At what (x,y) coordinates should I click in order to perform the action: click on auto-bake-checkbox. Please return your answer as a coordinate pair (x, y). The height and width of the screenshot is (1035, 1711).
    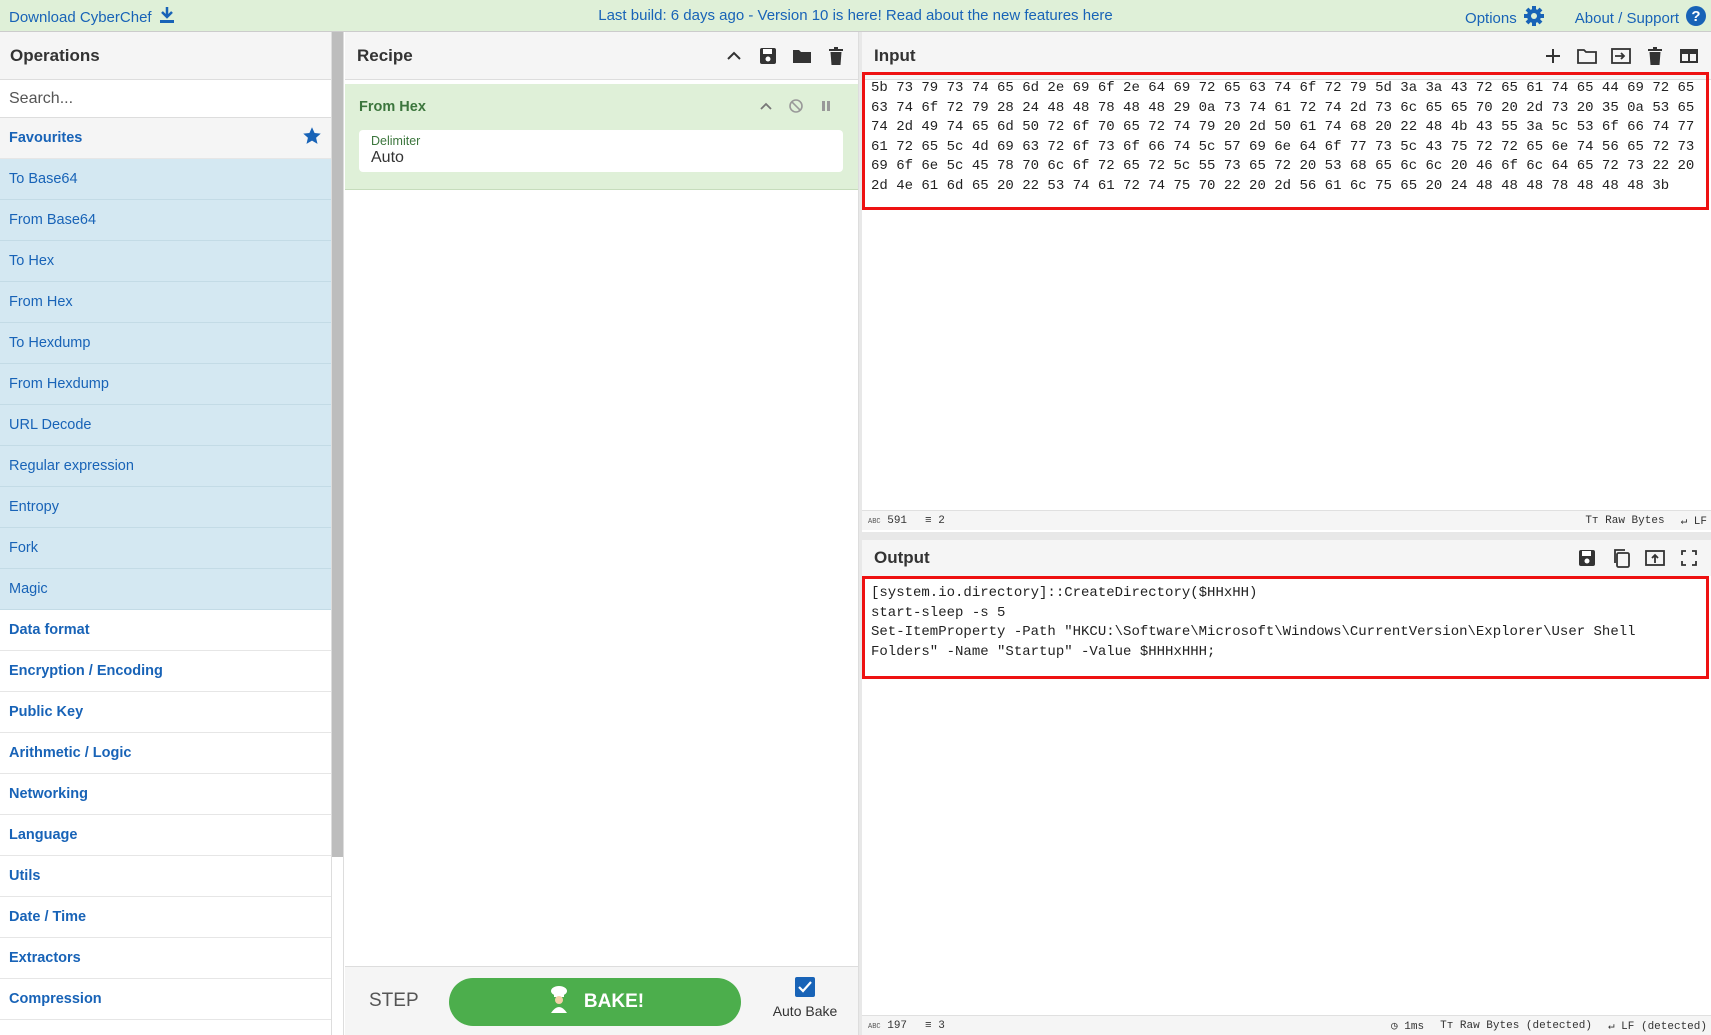
    Looking at the image, I should click on (805, 987).